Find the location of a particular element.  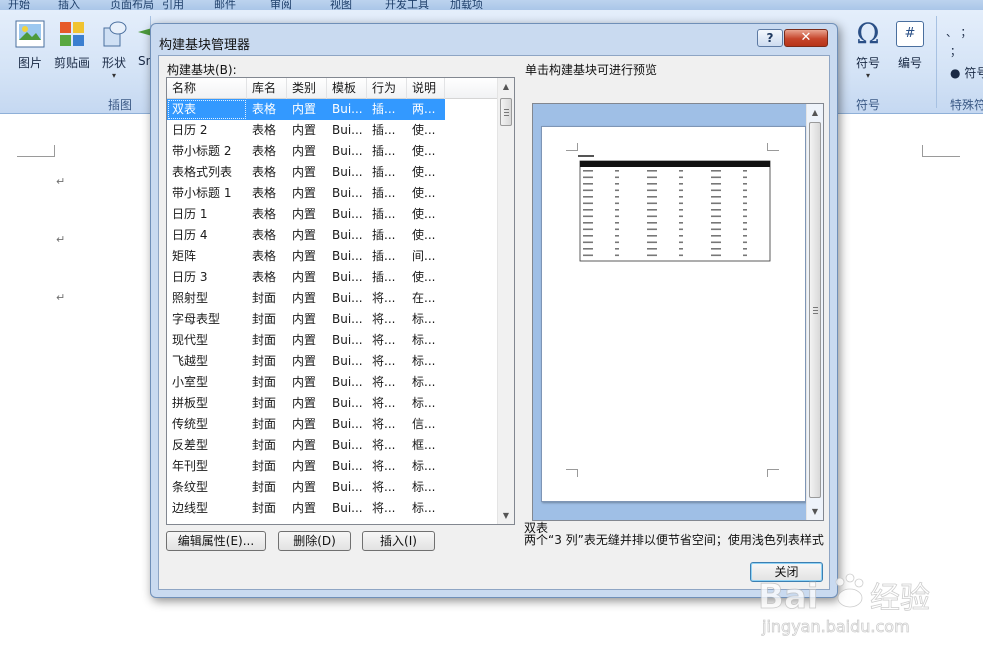

ribbon-tab: 审阅 is located at coordinates (281, 5).